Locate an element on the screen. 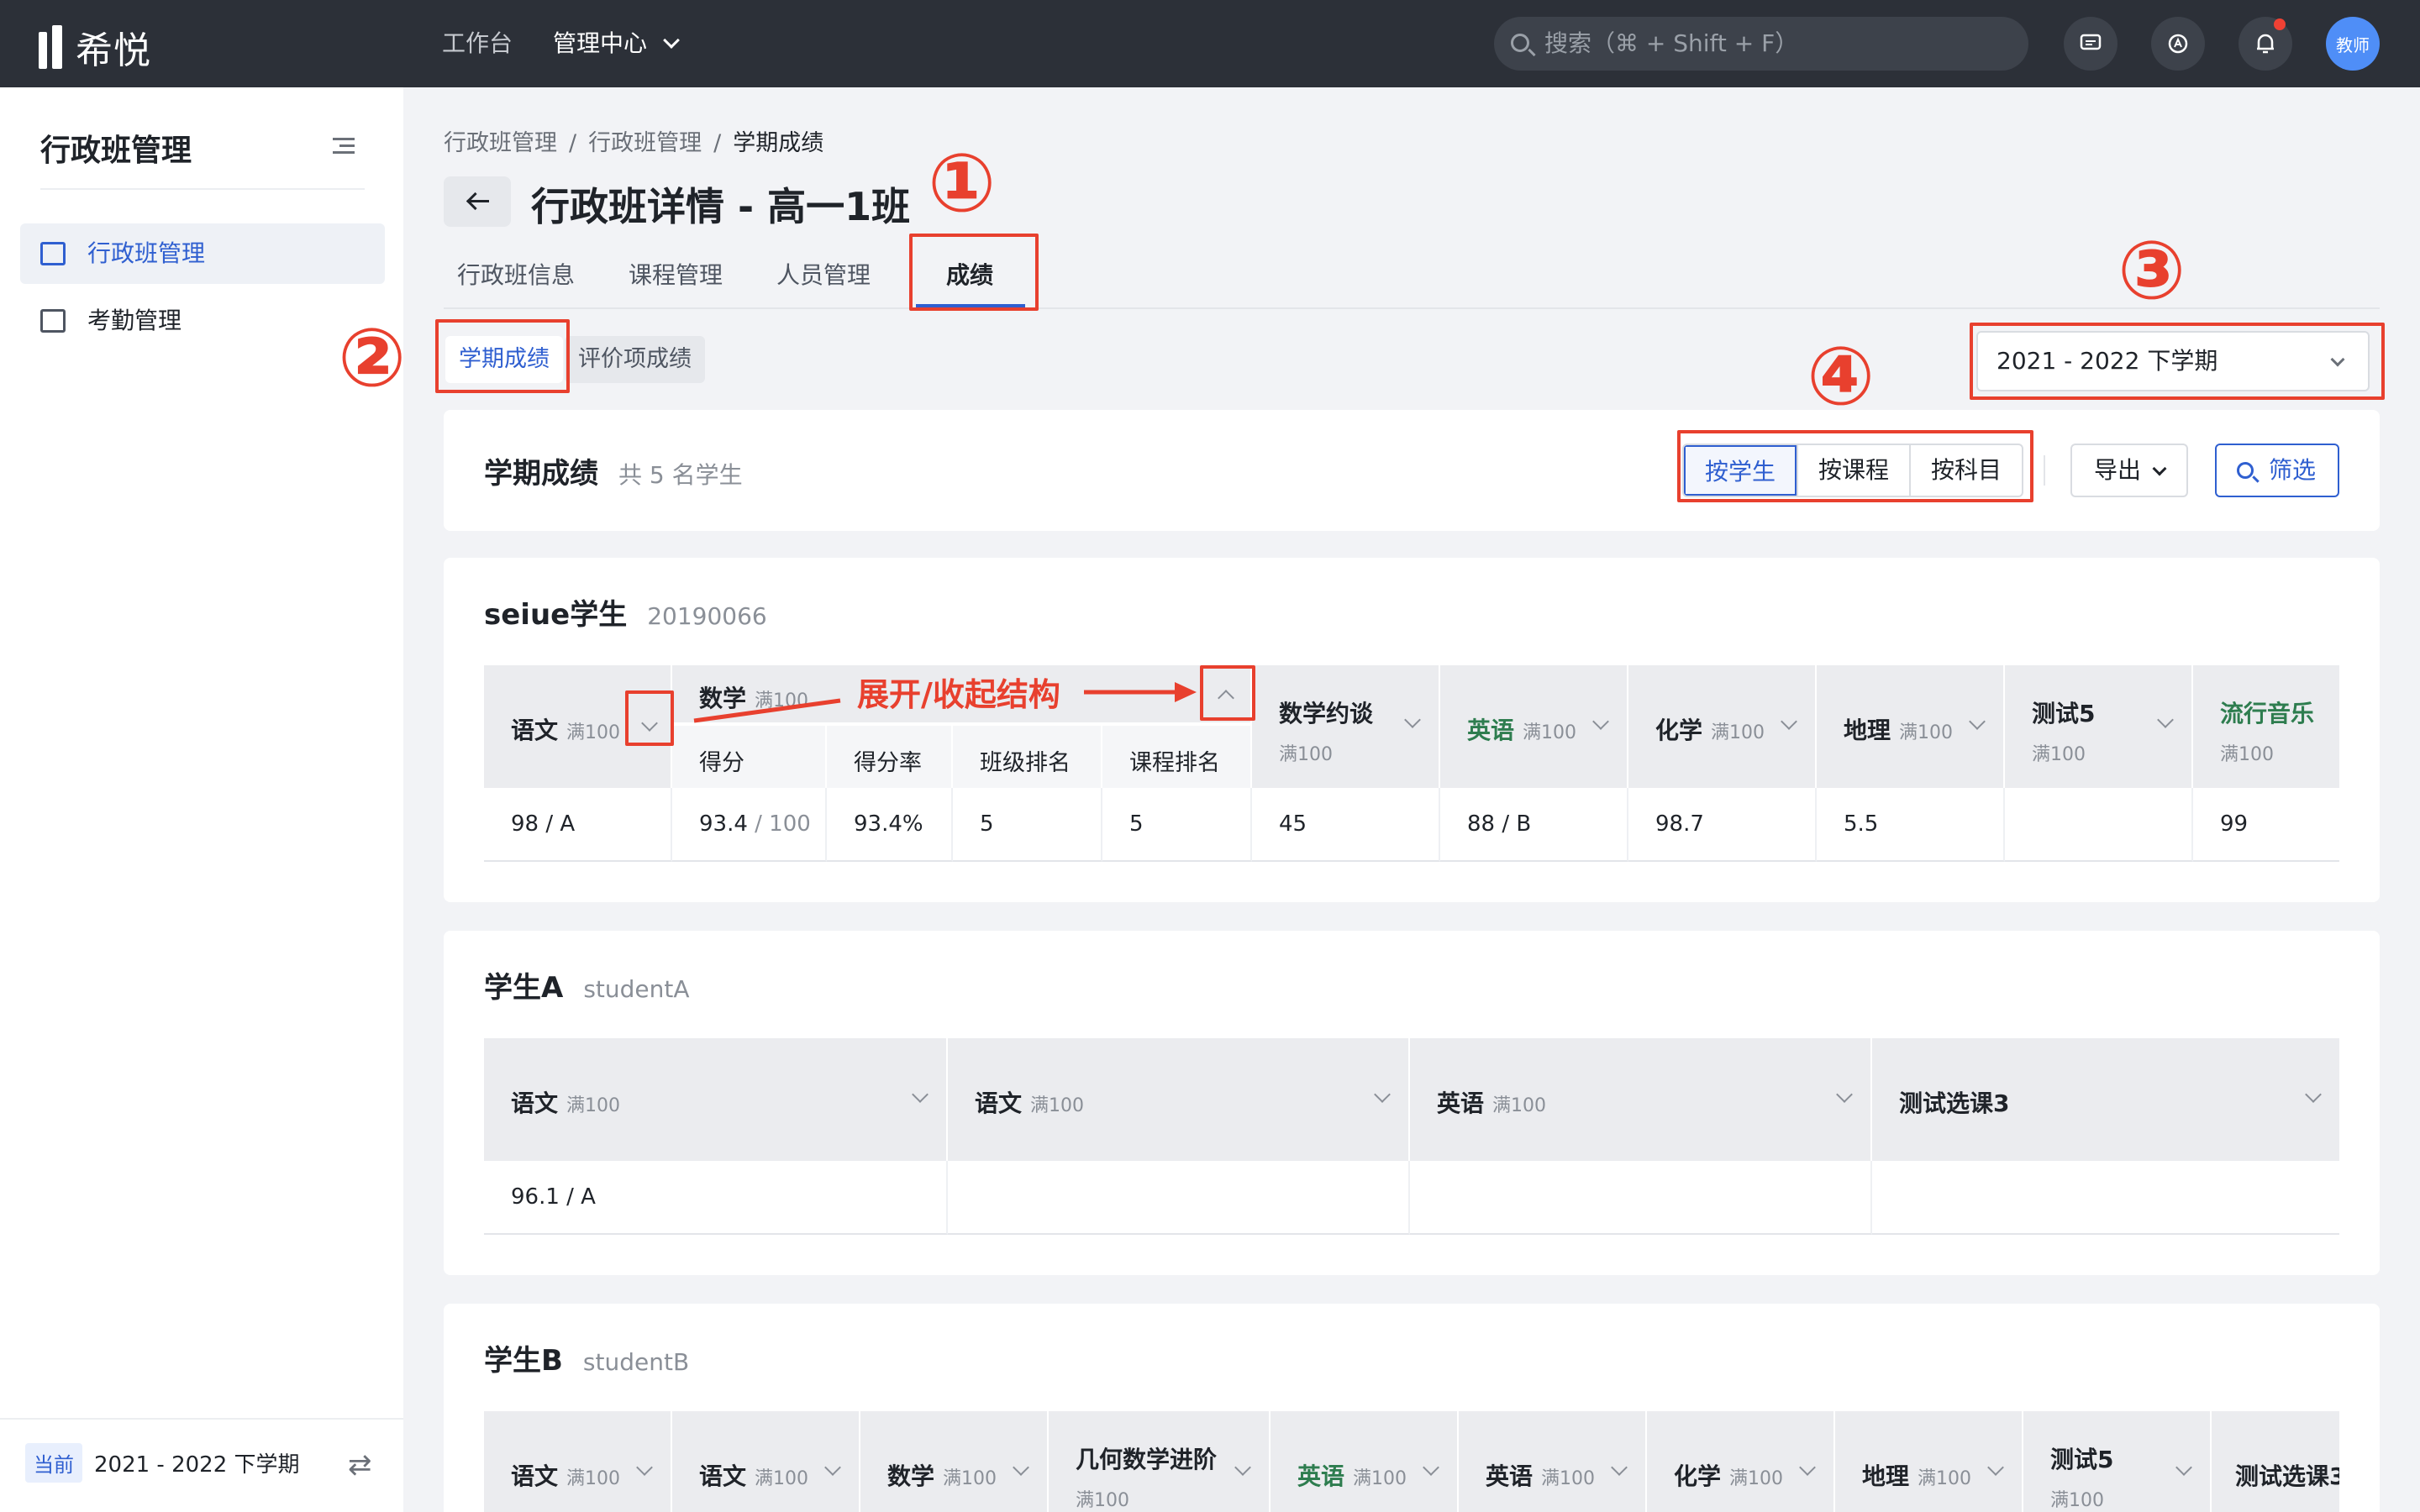 The width and height of the screenshot is (2420, 1512). column-name: 测试选课3 is located at coordinates (2287, 1476).